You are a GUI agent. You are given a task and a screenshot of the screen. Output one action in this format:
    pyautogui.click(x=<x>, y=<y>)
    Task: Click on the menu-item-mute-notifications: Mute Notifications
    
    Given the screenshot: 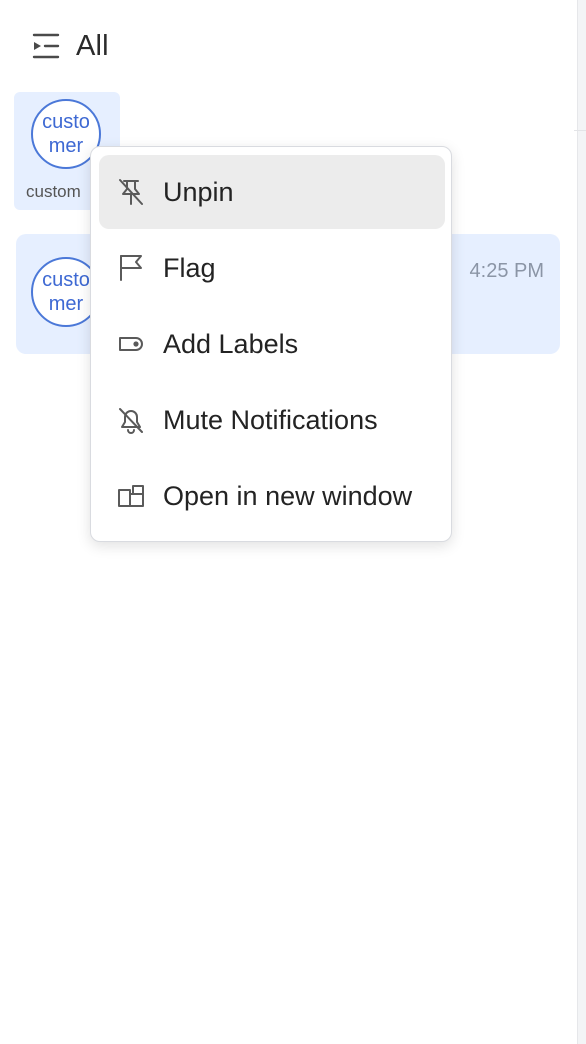 What is the action you would take?
    pyautogui.click(x=272, y=420)
    